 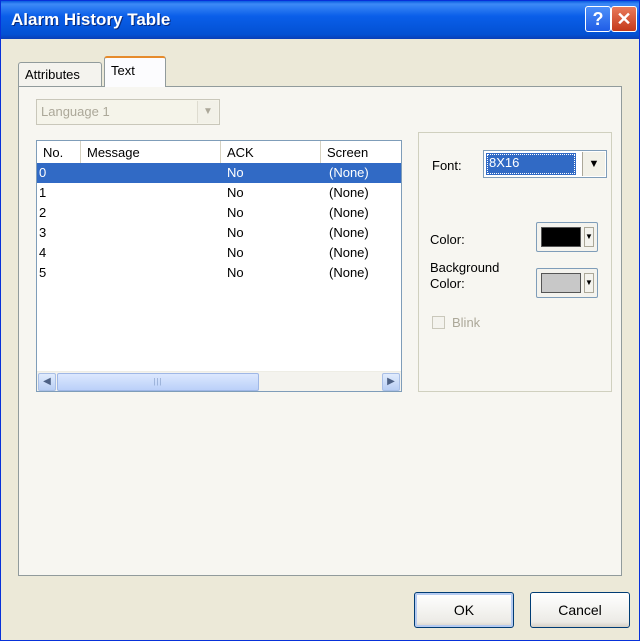 I want to click on close-button: ✕, so click(x=624, y=19).